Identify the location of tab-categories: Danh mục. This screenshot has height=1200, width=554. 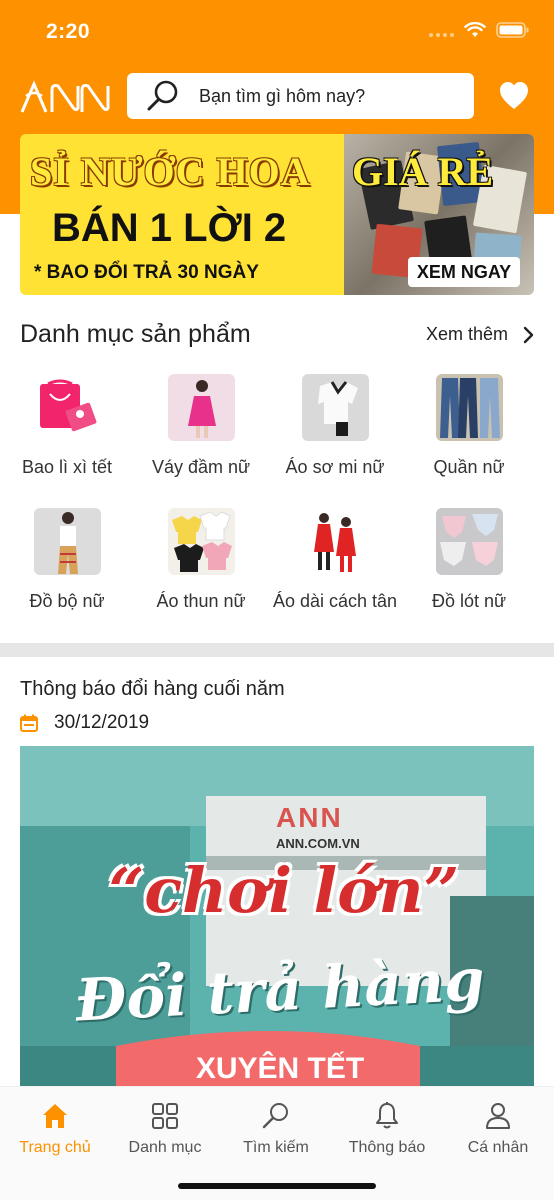
(165, 1129).